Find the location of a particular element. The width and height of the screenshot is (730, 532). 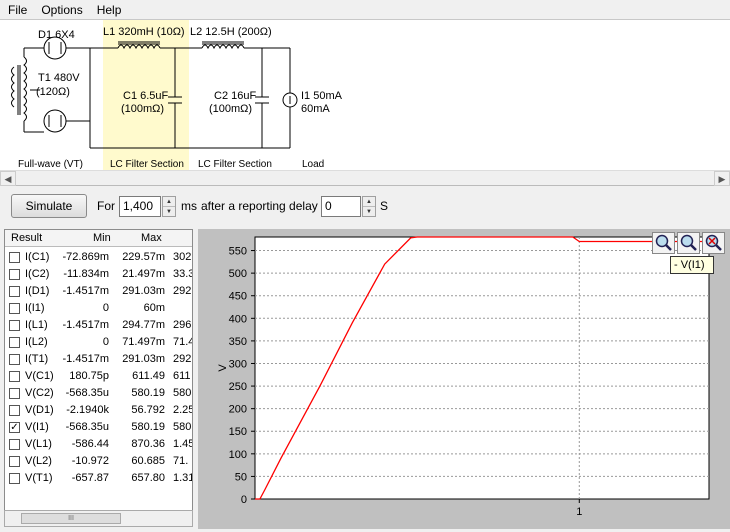

result-extra: 292. is located at coordinates (183, 291).